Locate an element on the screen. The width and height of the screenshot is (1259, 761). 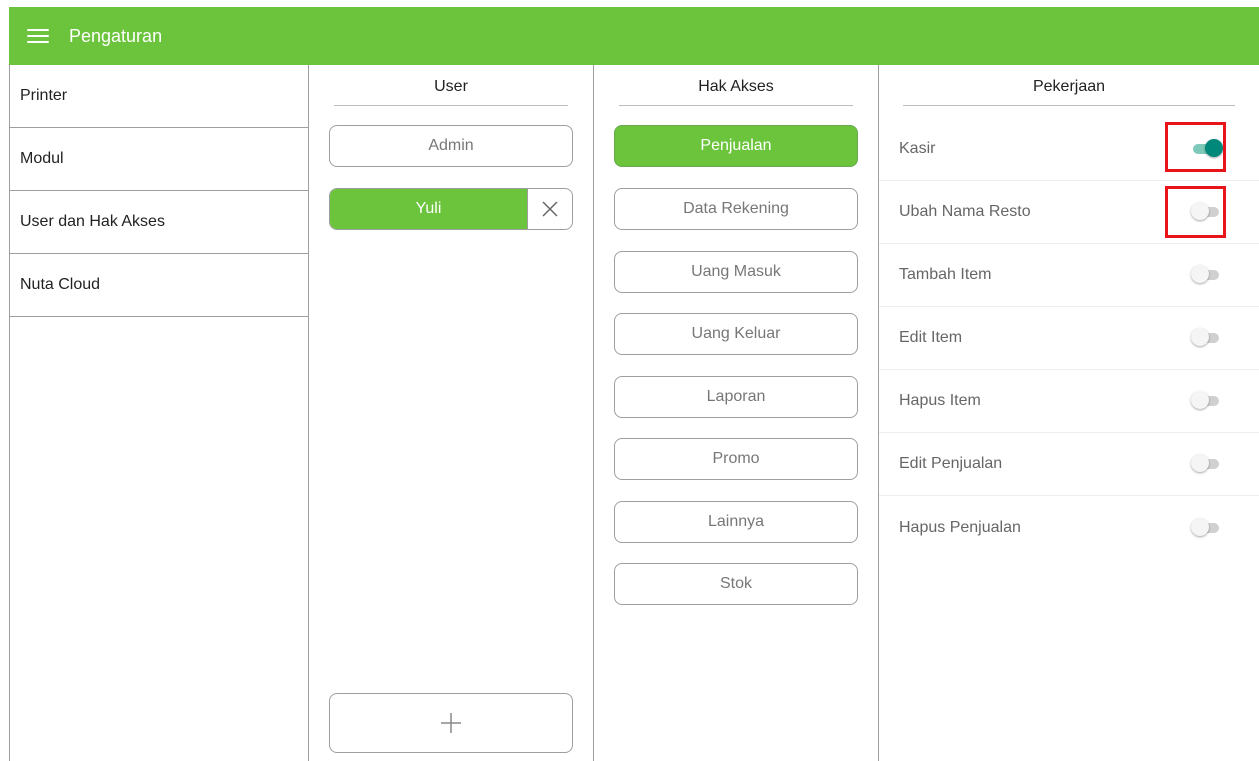
close-icon is located at coordinates (550, 209).